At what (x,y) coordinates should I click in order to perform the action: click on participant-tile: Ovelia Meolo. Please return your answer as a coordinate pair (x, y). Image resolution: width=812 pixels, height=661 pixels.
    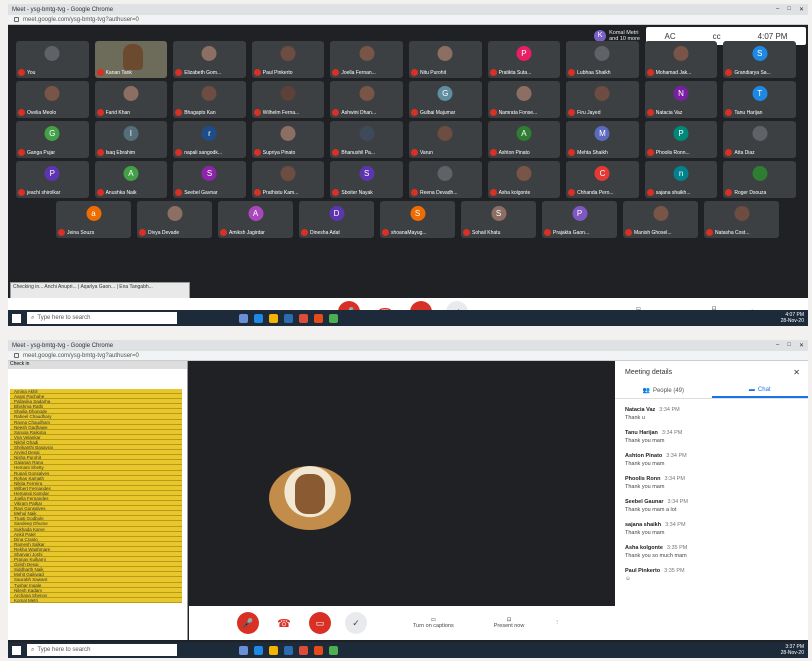
    Looking at the image, I should click on (52, 99).